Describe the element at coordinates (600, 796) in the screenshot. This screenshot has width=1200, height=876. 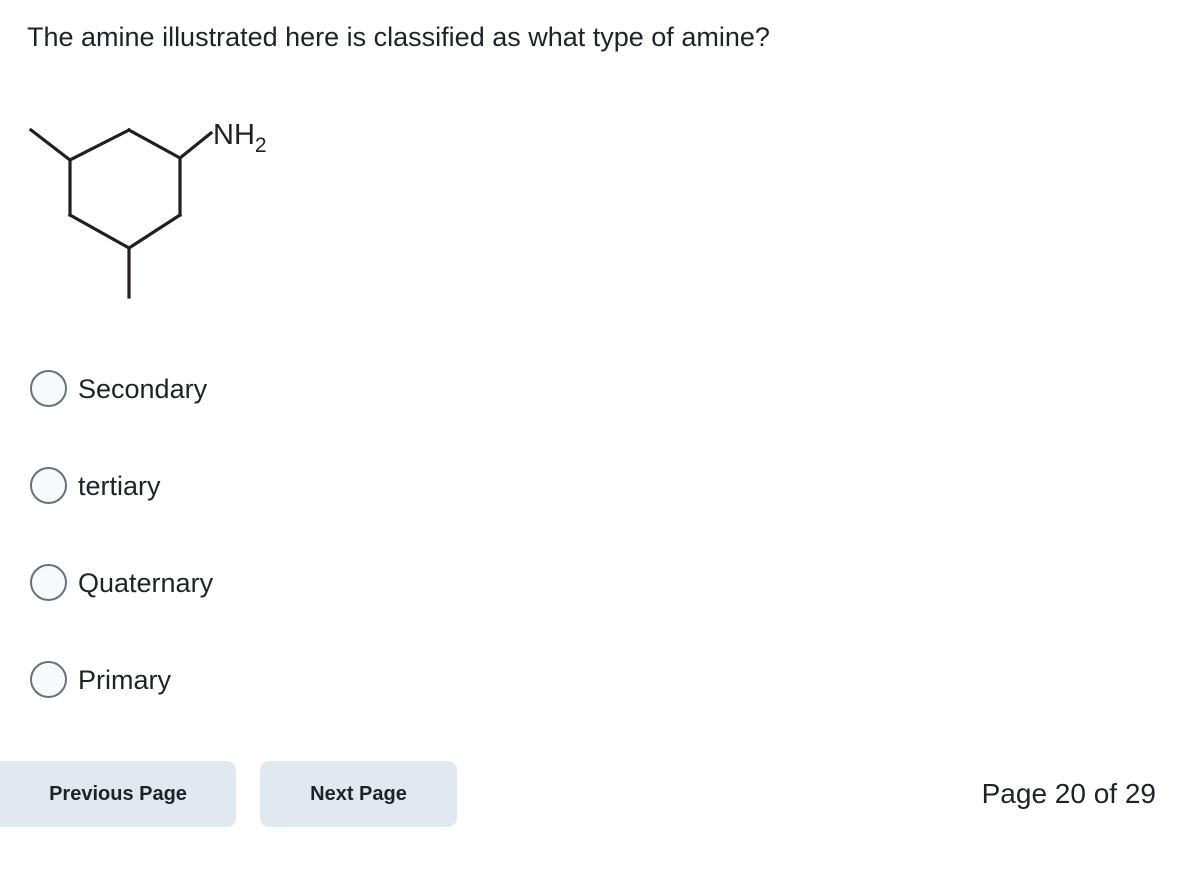
I see `pagination-footer: Previous Page Next Page Page 20 of 29` at that location.